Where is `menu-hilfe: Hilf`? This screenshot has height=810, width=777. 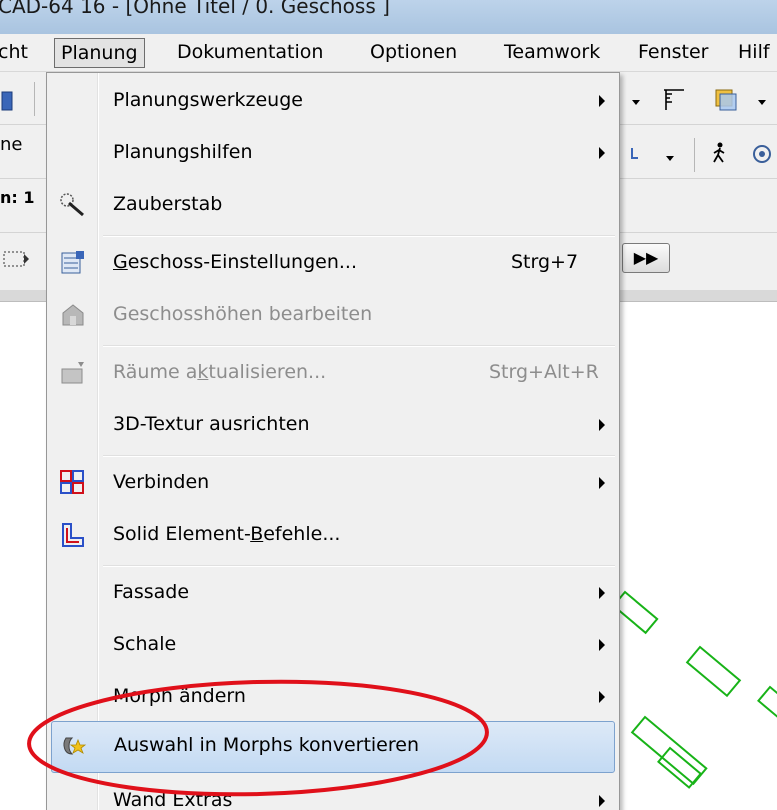 menu-hilfe: Hilf is located at coordinates (754, 53).